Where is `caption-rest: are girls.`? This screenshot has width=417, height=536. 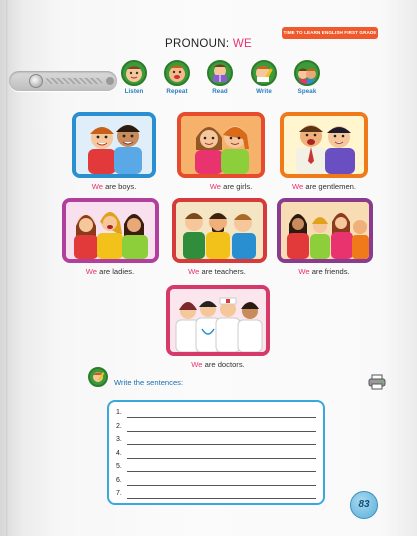 caption-rest: are girls. is located at coordinates (237, 186).